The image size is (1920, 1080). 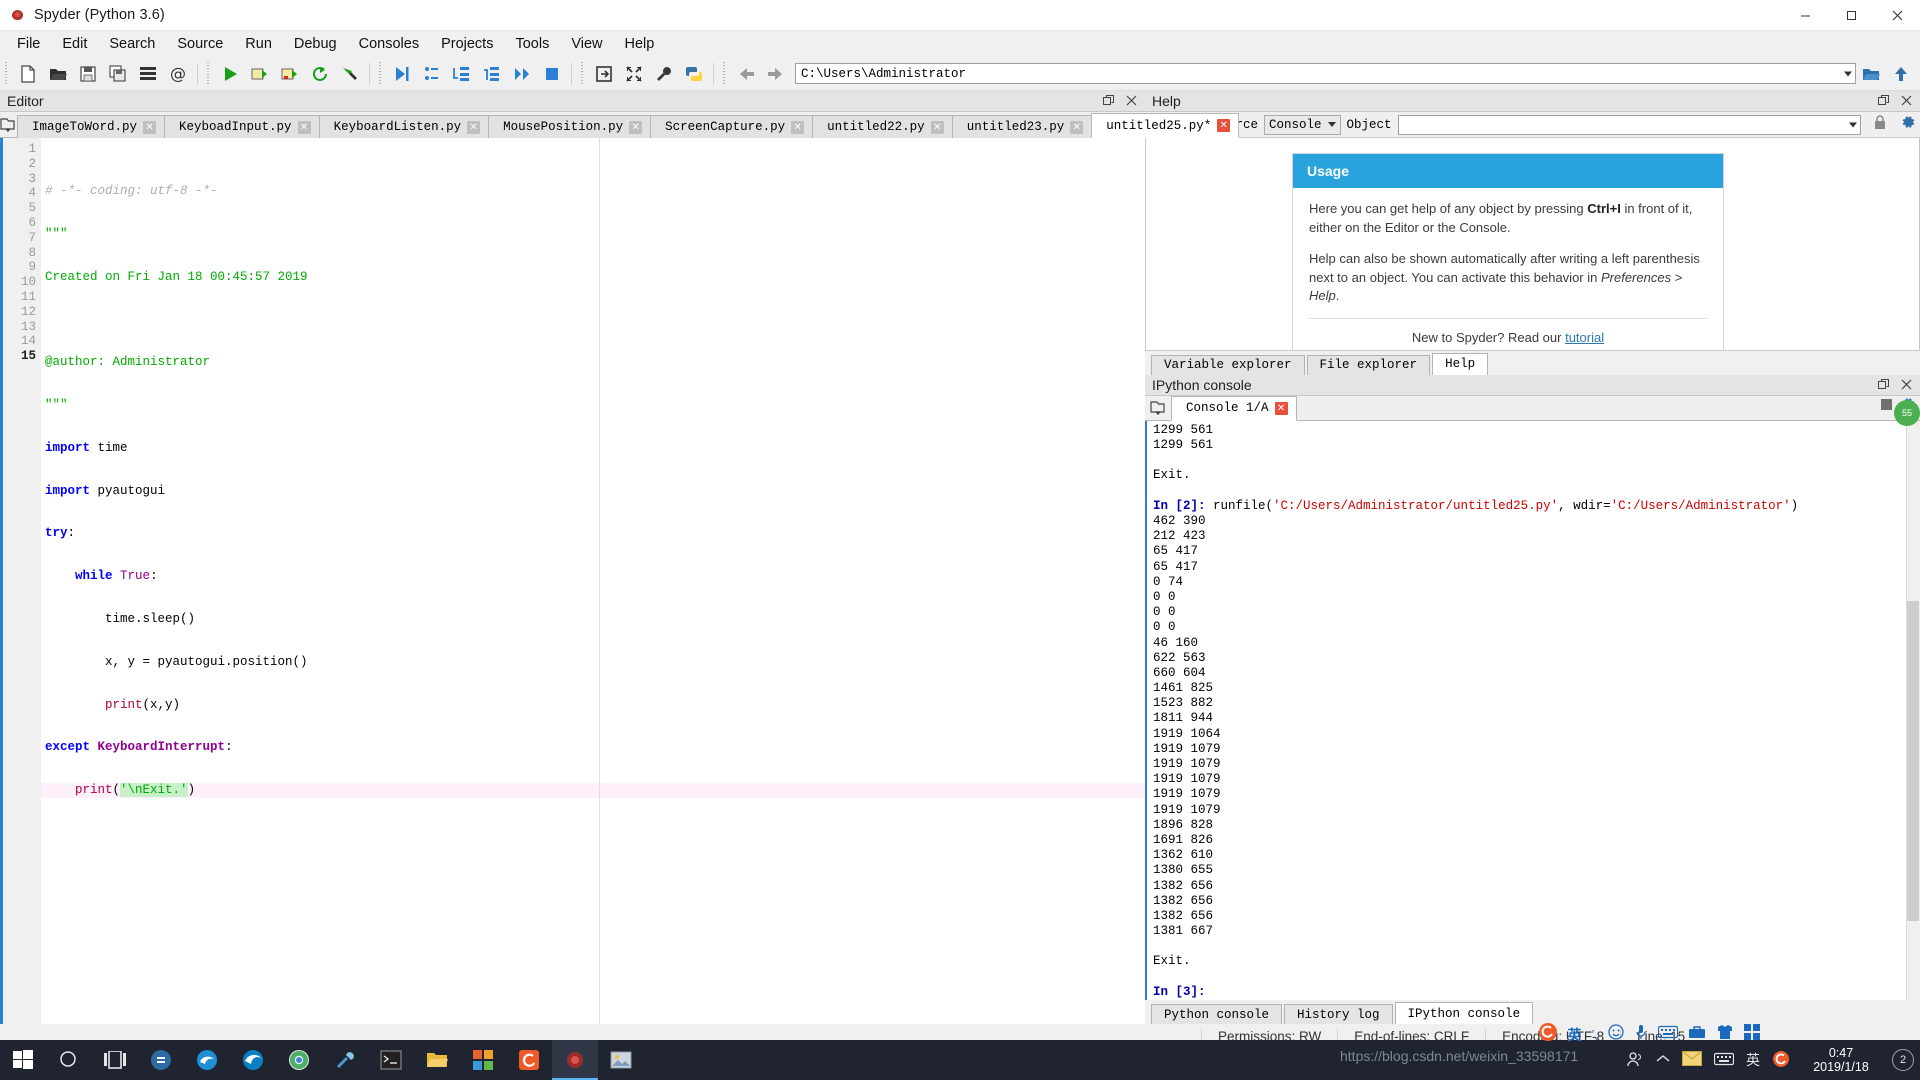 What do you see at coordinates (132, 44) in the screenshot?
I see `menu-search: Search` at bounding box center [132, 44].